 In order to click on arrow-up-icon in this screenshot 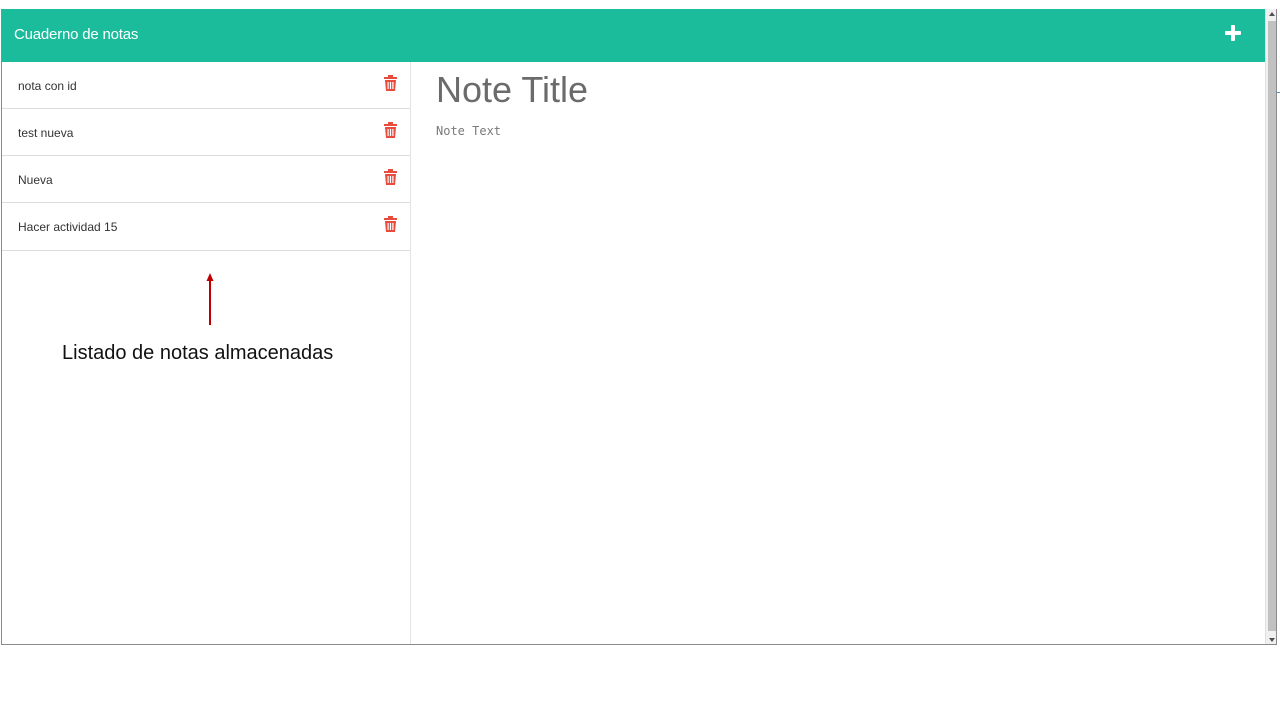, I will do `click(210, 299)`.